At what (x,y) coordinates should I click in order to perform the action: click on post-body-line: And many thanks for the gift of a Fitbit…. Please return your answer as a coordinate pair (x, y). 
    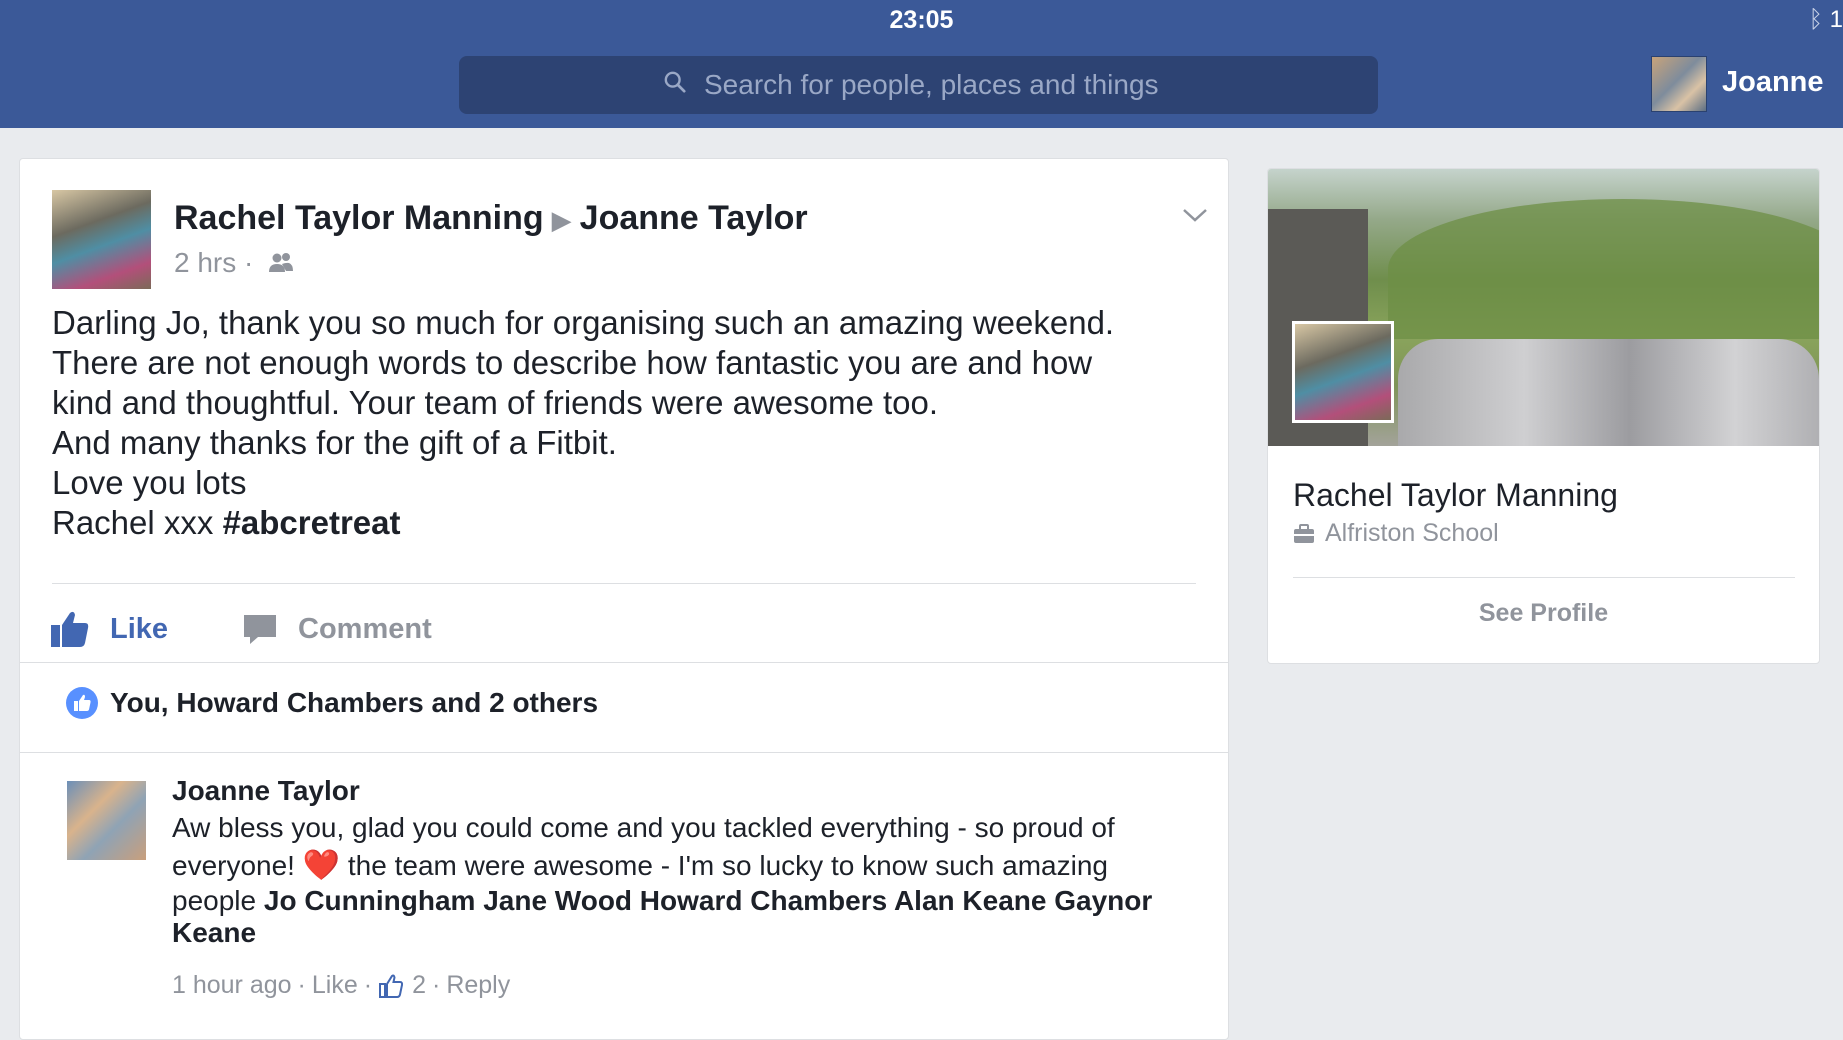
    Looking at the image, I should click on (334, 442).